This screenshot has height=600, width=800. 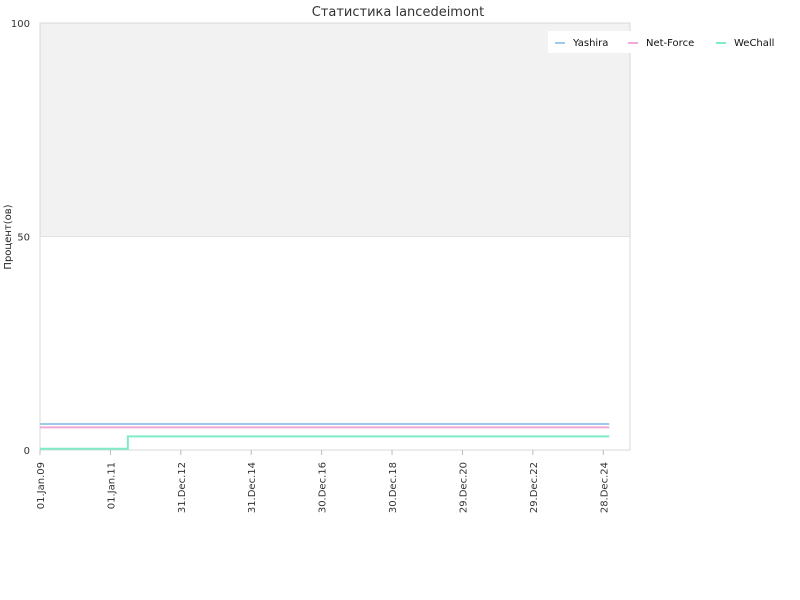 What do you see at coordinates (182, 487) in the screenshot?
I see `x-tick-label: 31.Dec.12` at bounding box center [182, 487].